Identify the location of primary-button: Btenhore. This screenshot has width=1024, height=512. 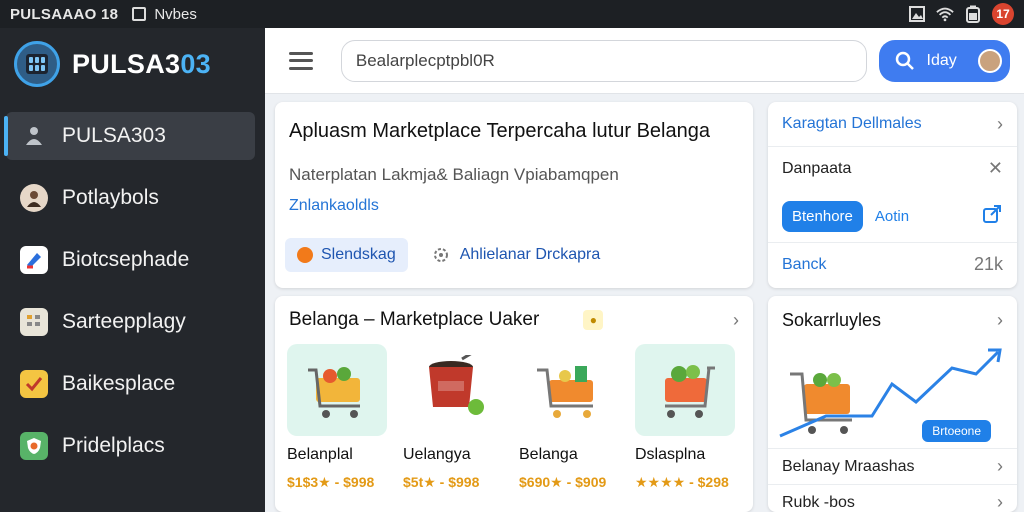
(822, 216).